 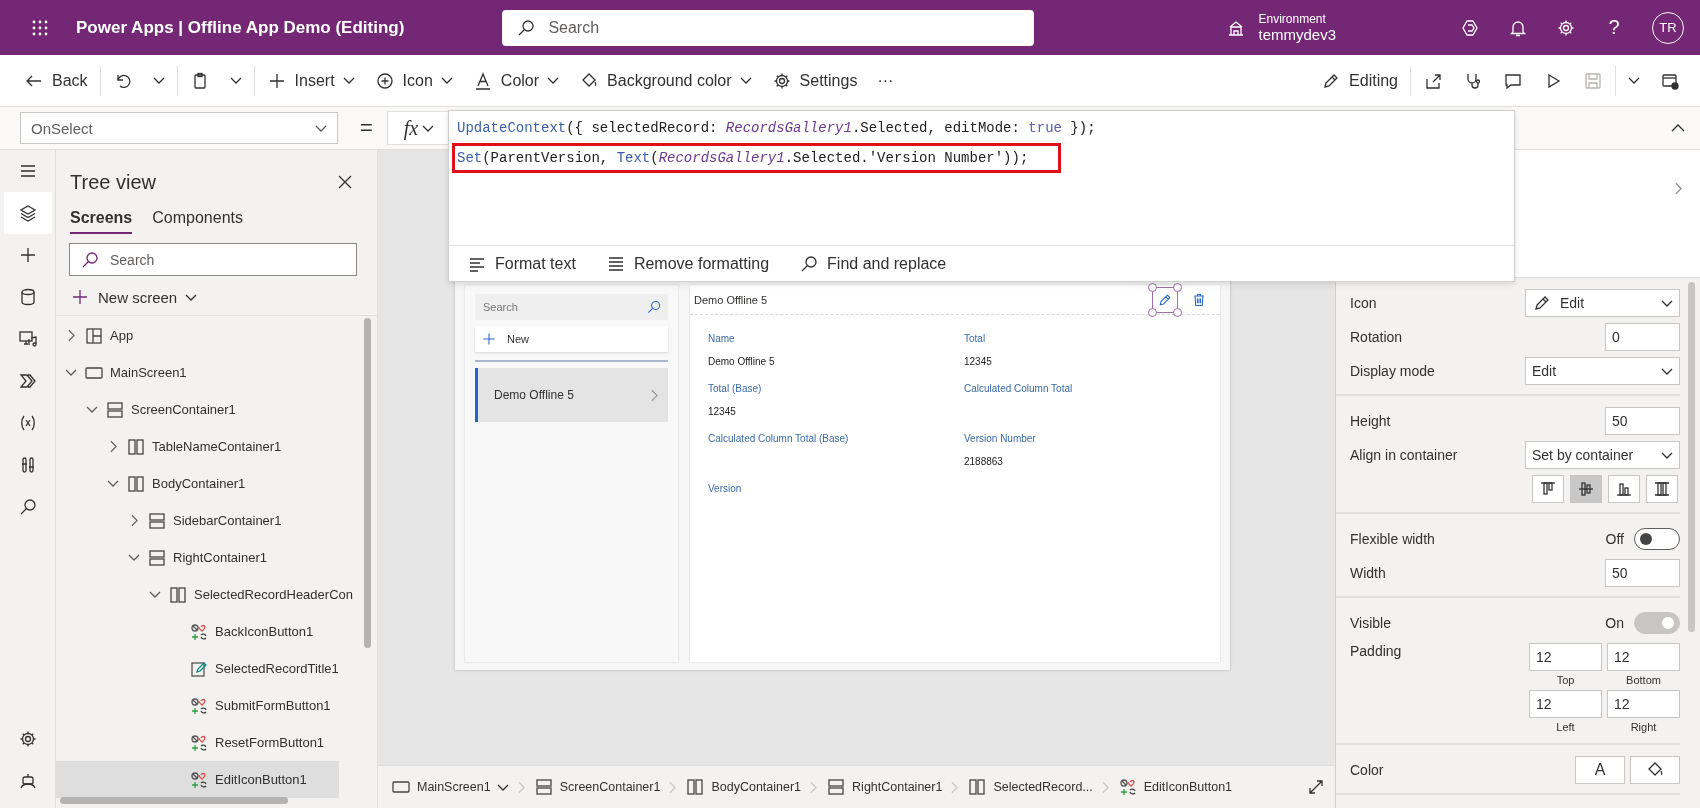 What do you see at coordinates (27, 213) in the screenshot?
I see `tree-nav-button` at bounding box center [27, 213].